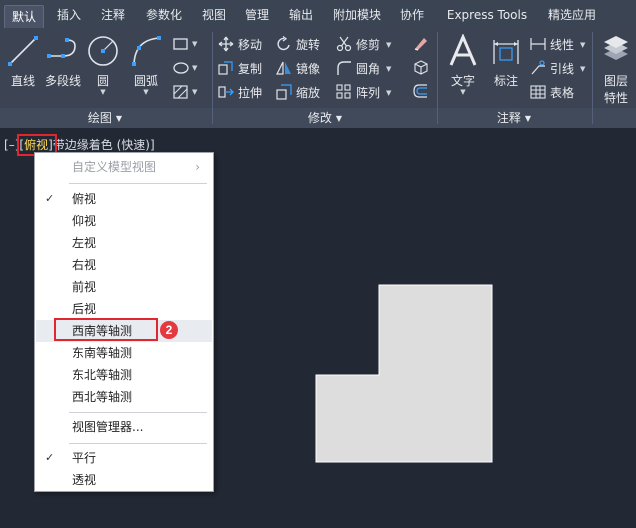  I want to click on l-shaped-solid, so click(404, 373).